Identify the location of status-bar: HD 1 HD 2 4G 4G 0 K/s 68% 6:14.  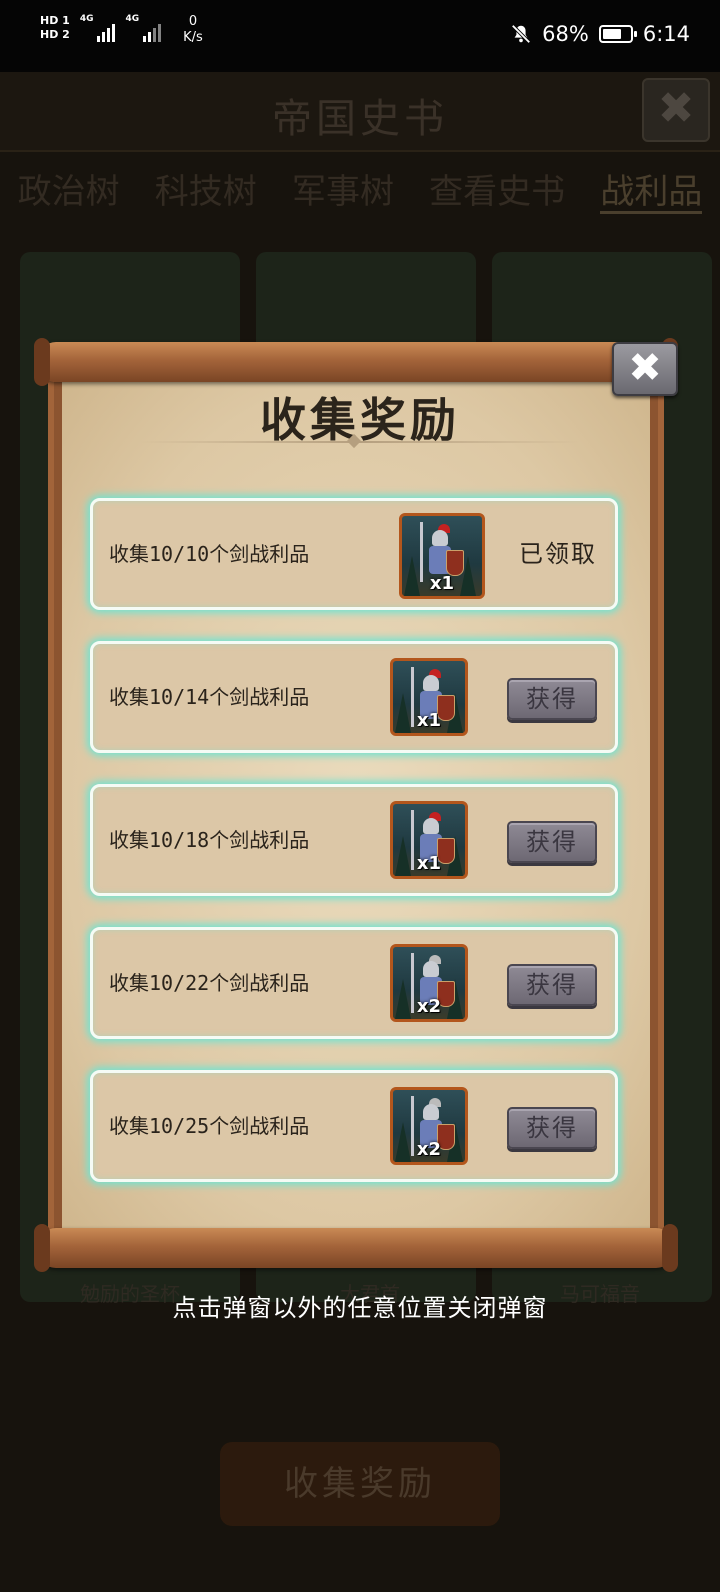
(360, 36).